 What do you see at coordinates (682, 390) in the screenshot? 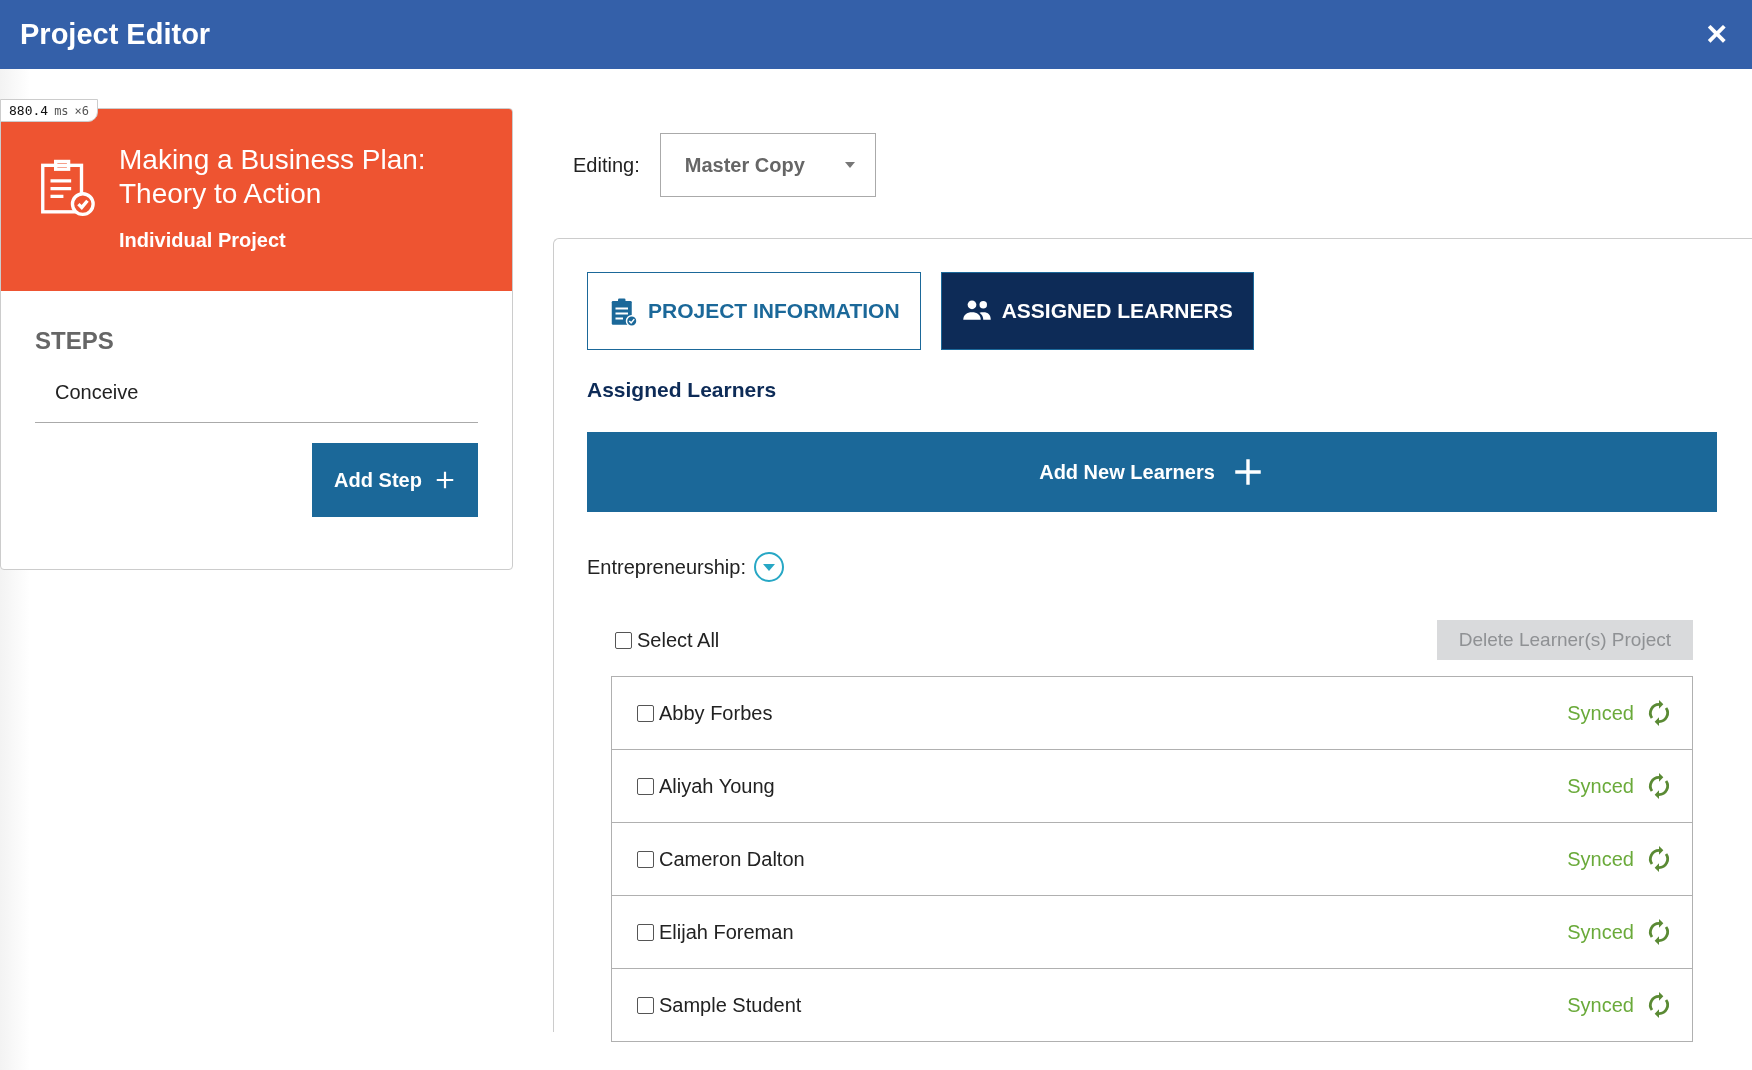
I see `section-title: Assigned Learners` at bounding box center [682, 390].